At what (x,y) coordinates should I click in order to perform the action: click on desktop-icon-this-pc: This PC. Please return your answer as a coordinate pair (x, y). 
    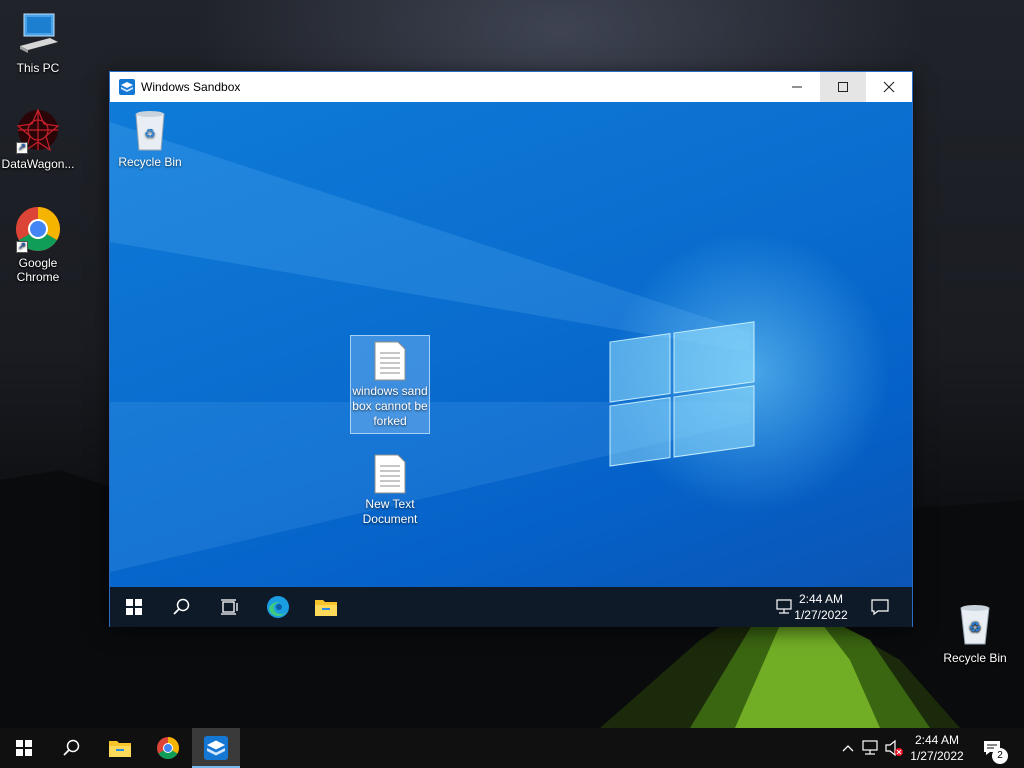
    Looking at the image, I should click on (38, 42).